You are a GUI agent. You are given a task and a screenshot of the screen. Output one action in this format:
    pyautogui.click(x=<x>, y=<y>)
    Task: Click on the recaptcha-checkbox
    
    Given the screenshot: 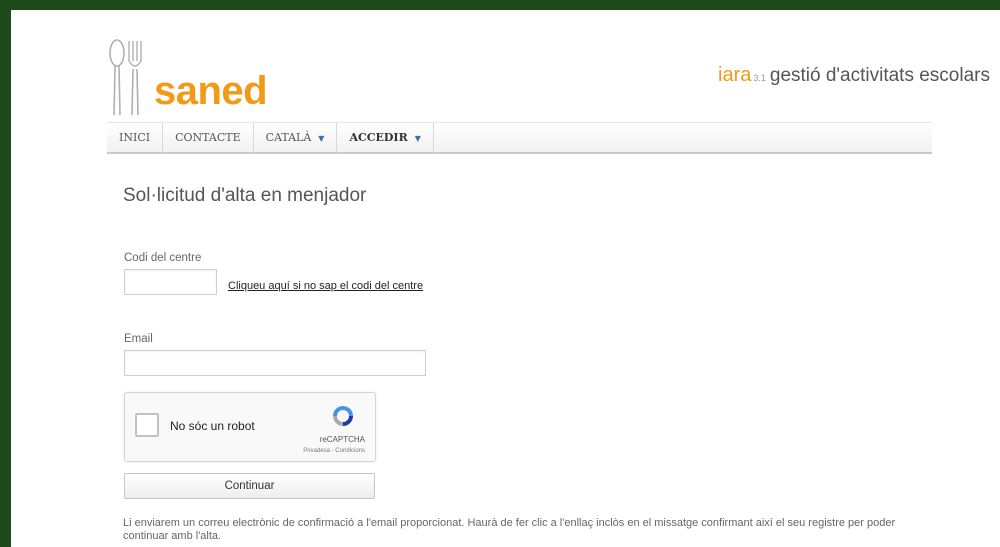 What is the action you would take?
    pyautogui.click(x=147, y=425)
    